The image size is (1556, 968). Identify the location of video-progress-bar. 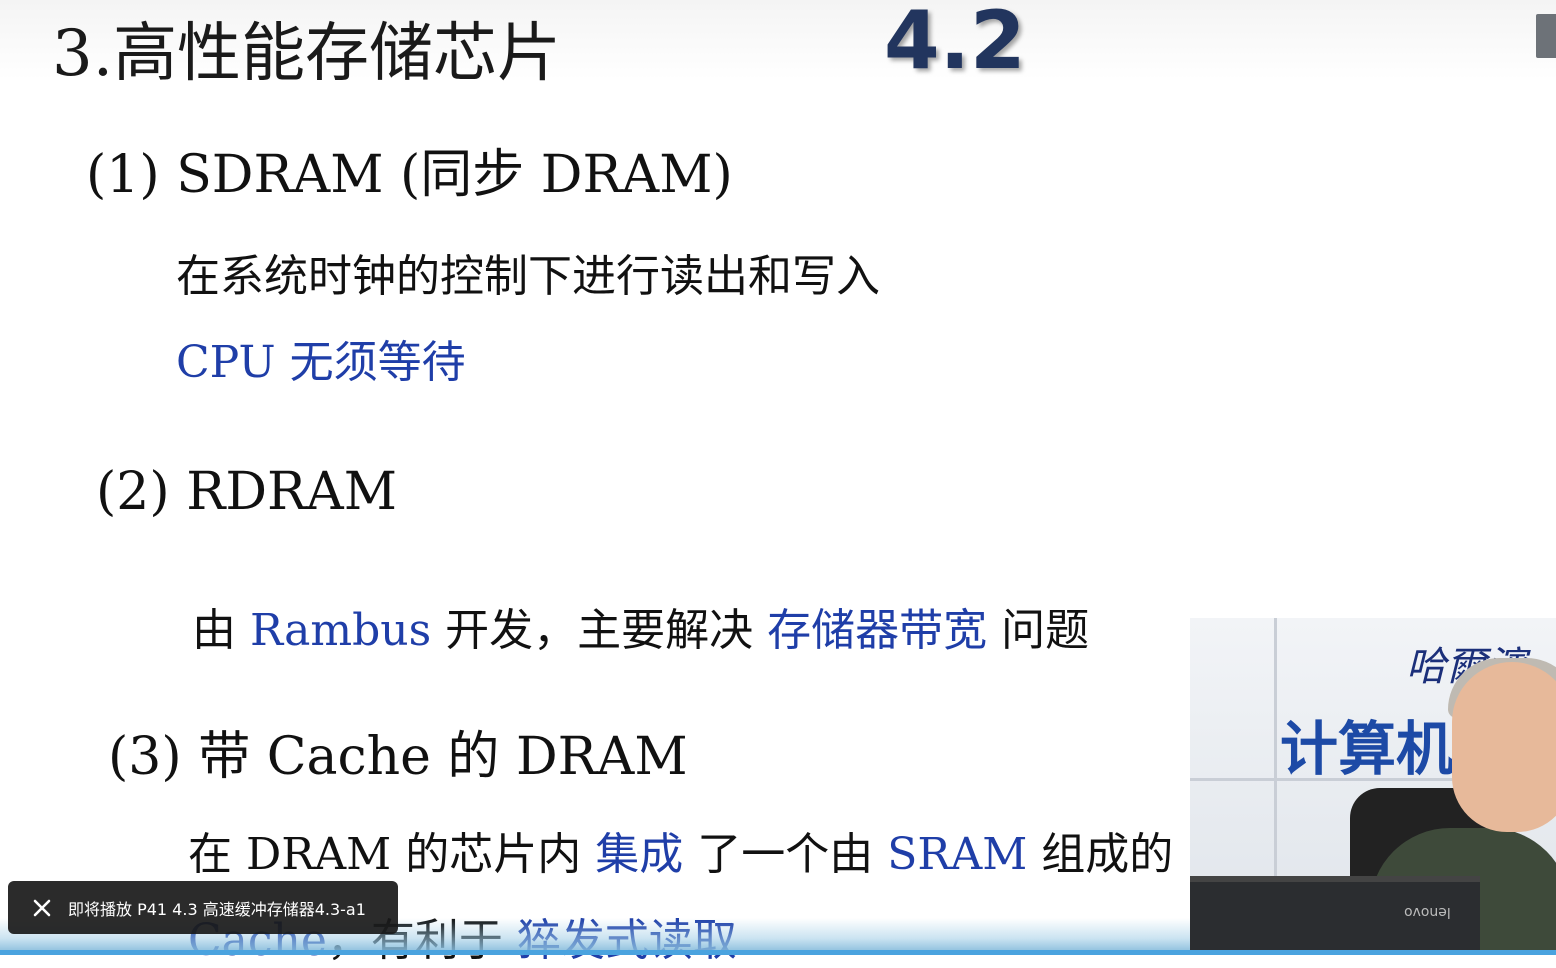
(778, 952).